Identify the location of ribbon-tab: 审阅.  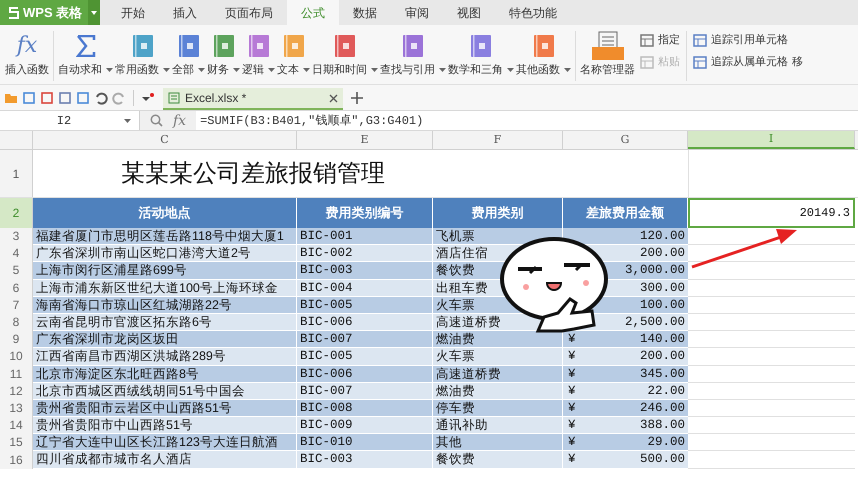
(417, 12).